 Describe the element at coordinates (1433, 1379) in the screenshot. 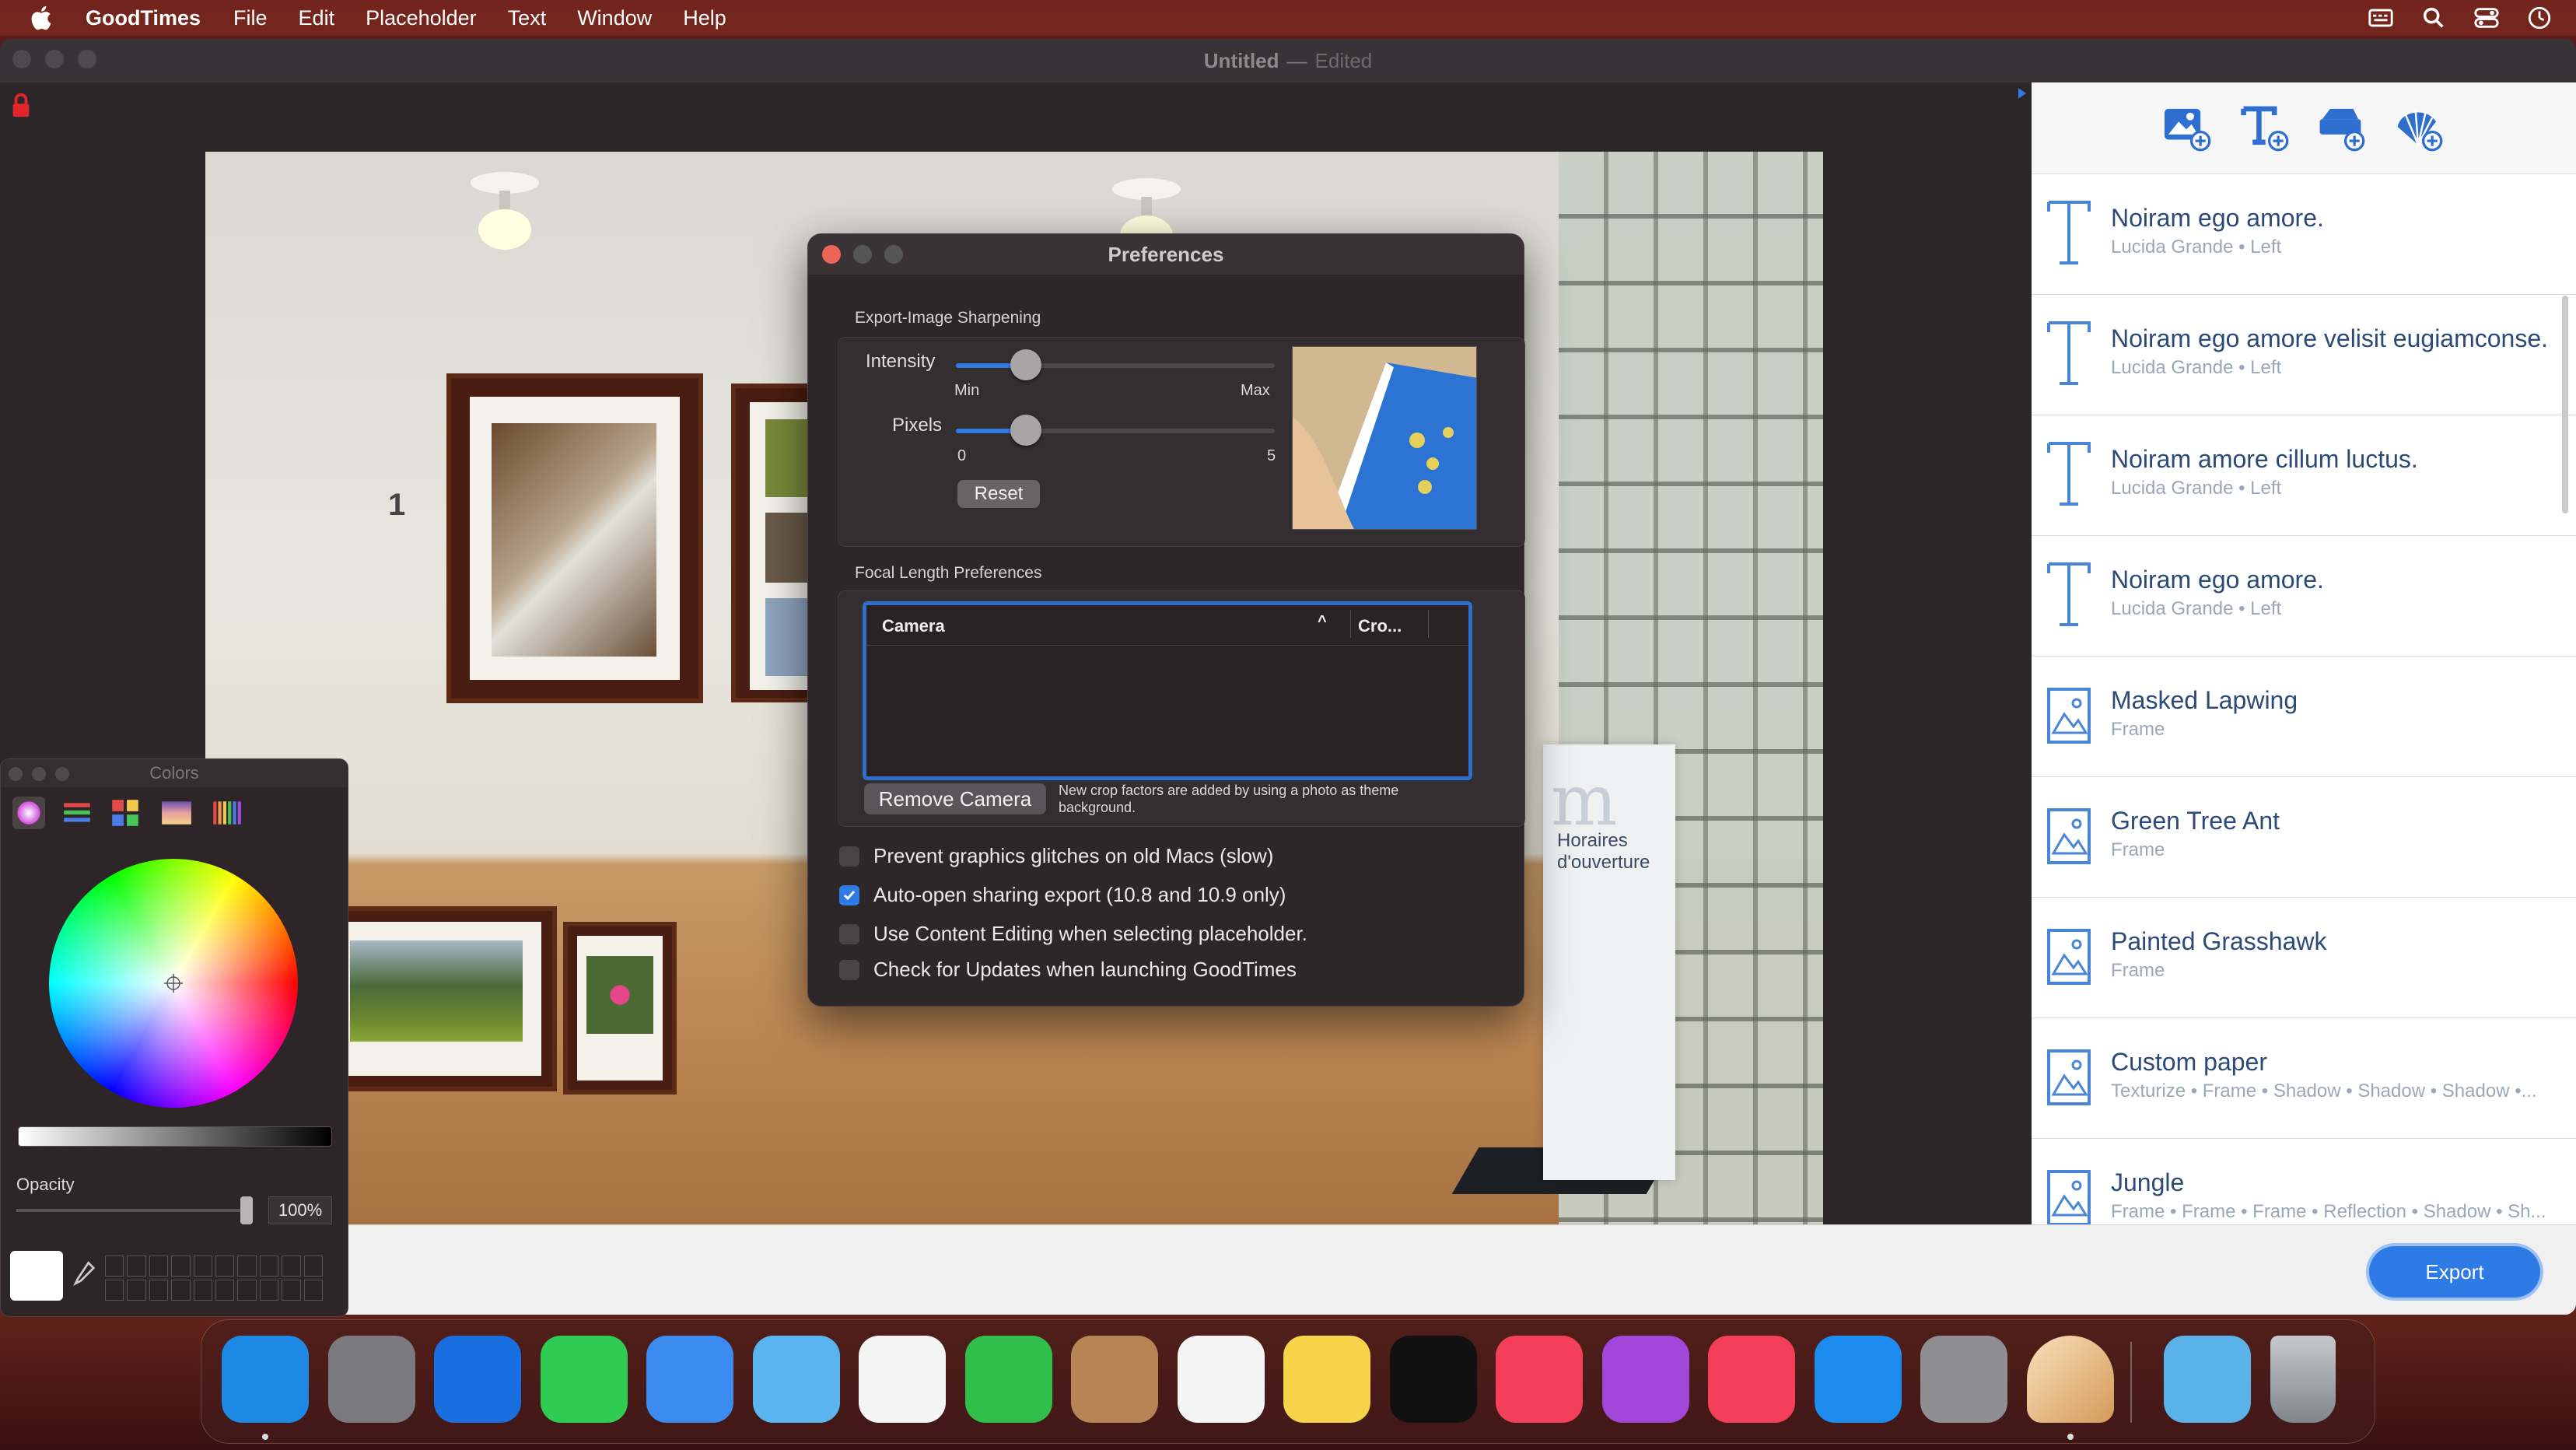

I see `dock-tv-icon` at that location.